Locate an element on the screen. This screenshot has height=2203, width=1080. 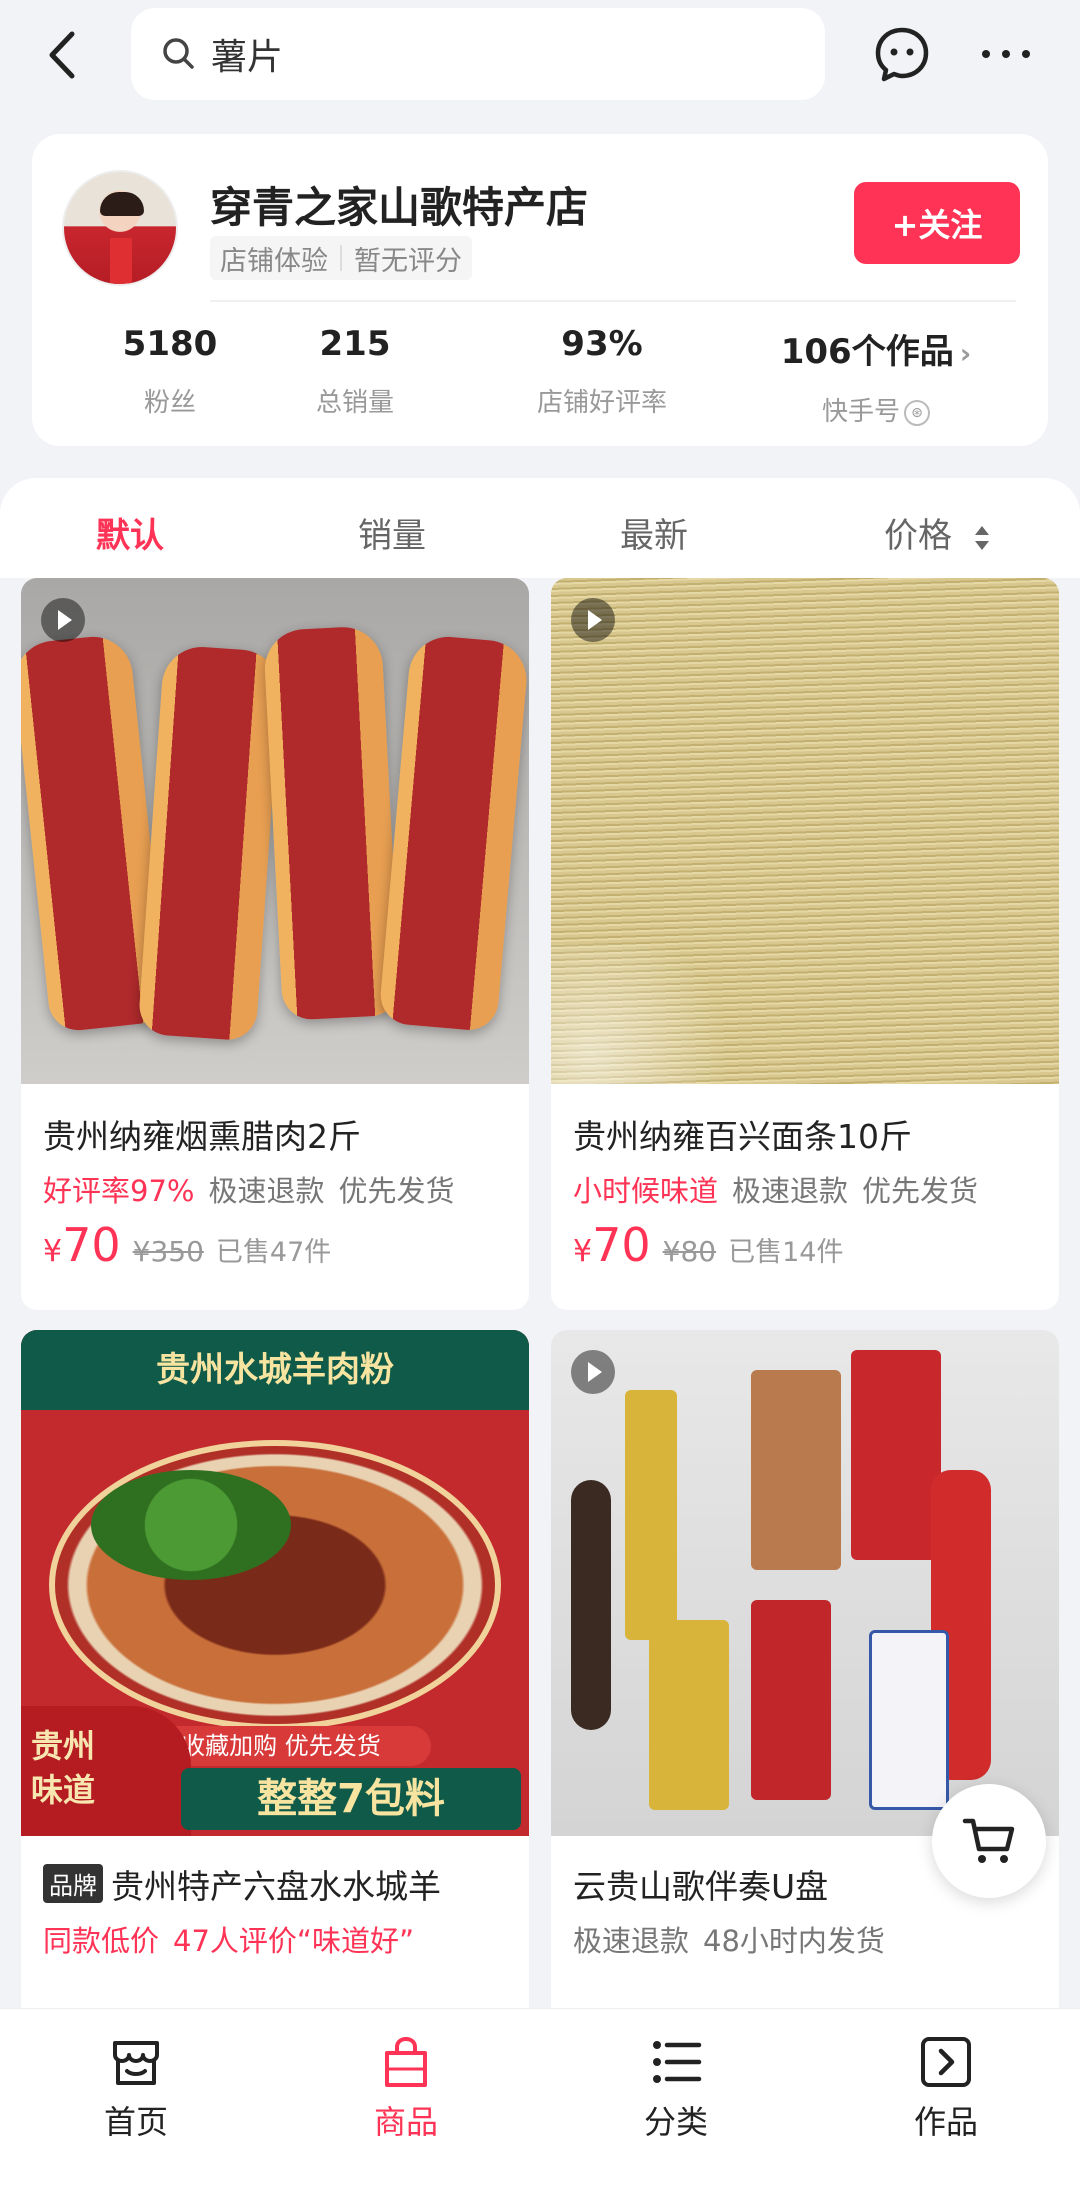
product-tag: 好评率97% is located at coordinates (119, 1191).